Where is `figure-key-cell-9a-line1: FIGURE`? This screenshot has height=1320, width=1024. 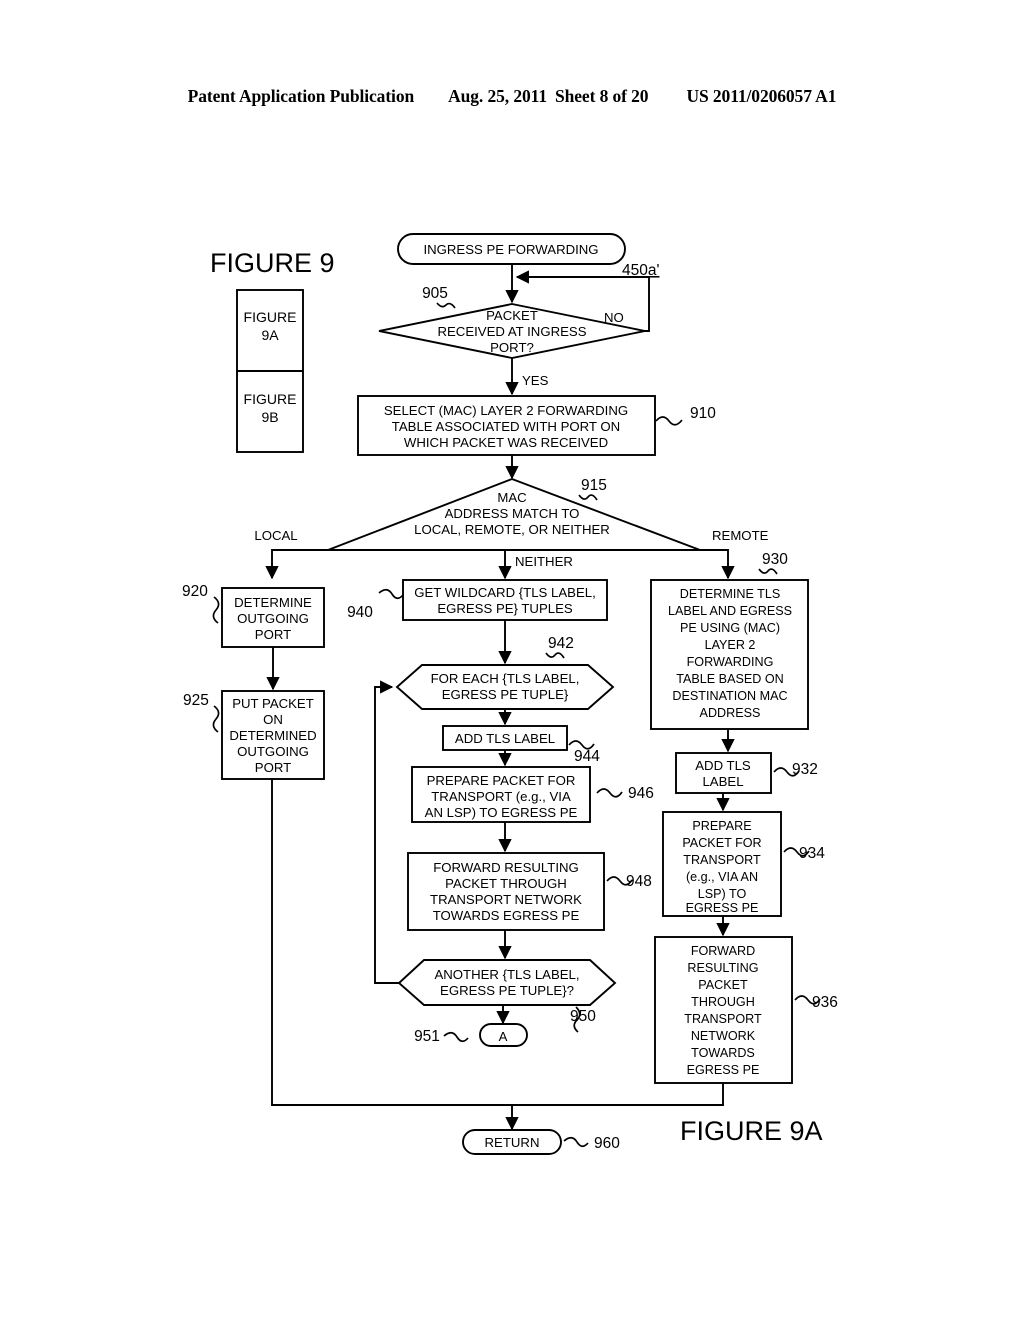
figure-key-cell-9a-line1: FIGURE is located at coordinates (270, 317).